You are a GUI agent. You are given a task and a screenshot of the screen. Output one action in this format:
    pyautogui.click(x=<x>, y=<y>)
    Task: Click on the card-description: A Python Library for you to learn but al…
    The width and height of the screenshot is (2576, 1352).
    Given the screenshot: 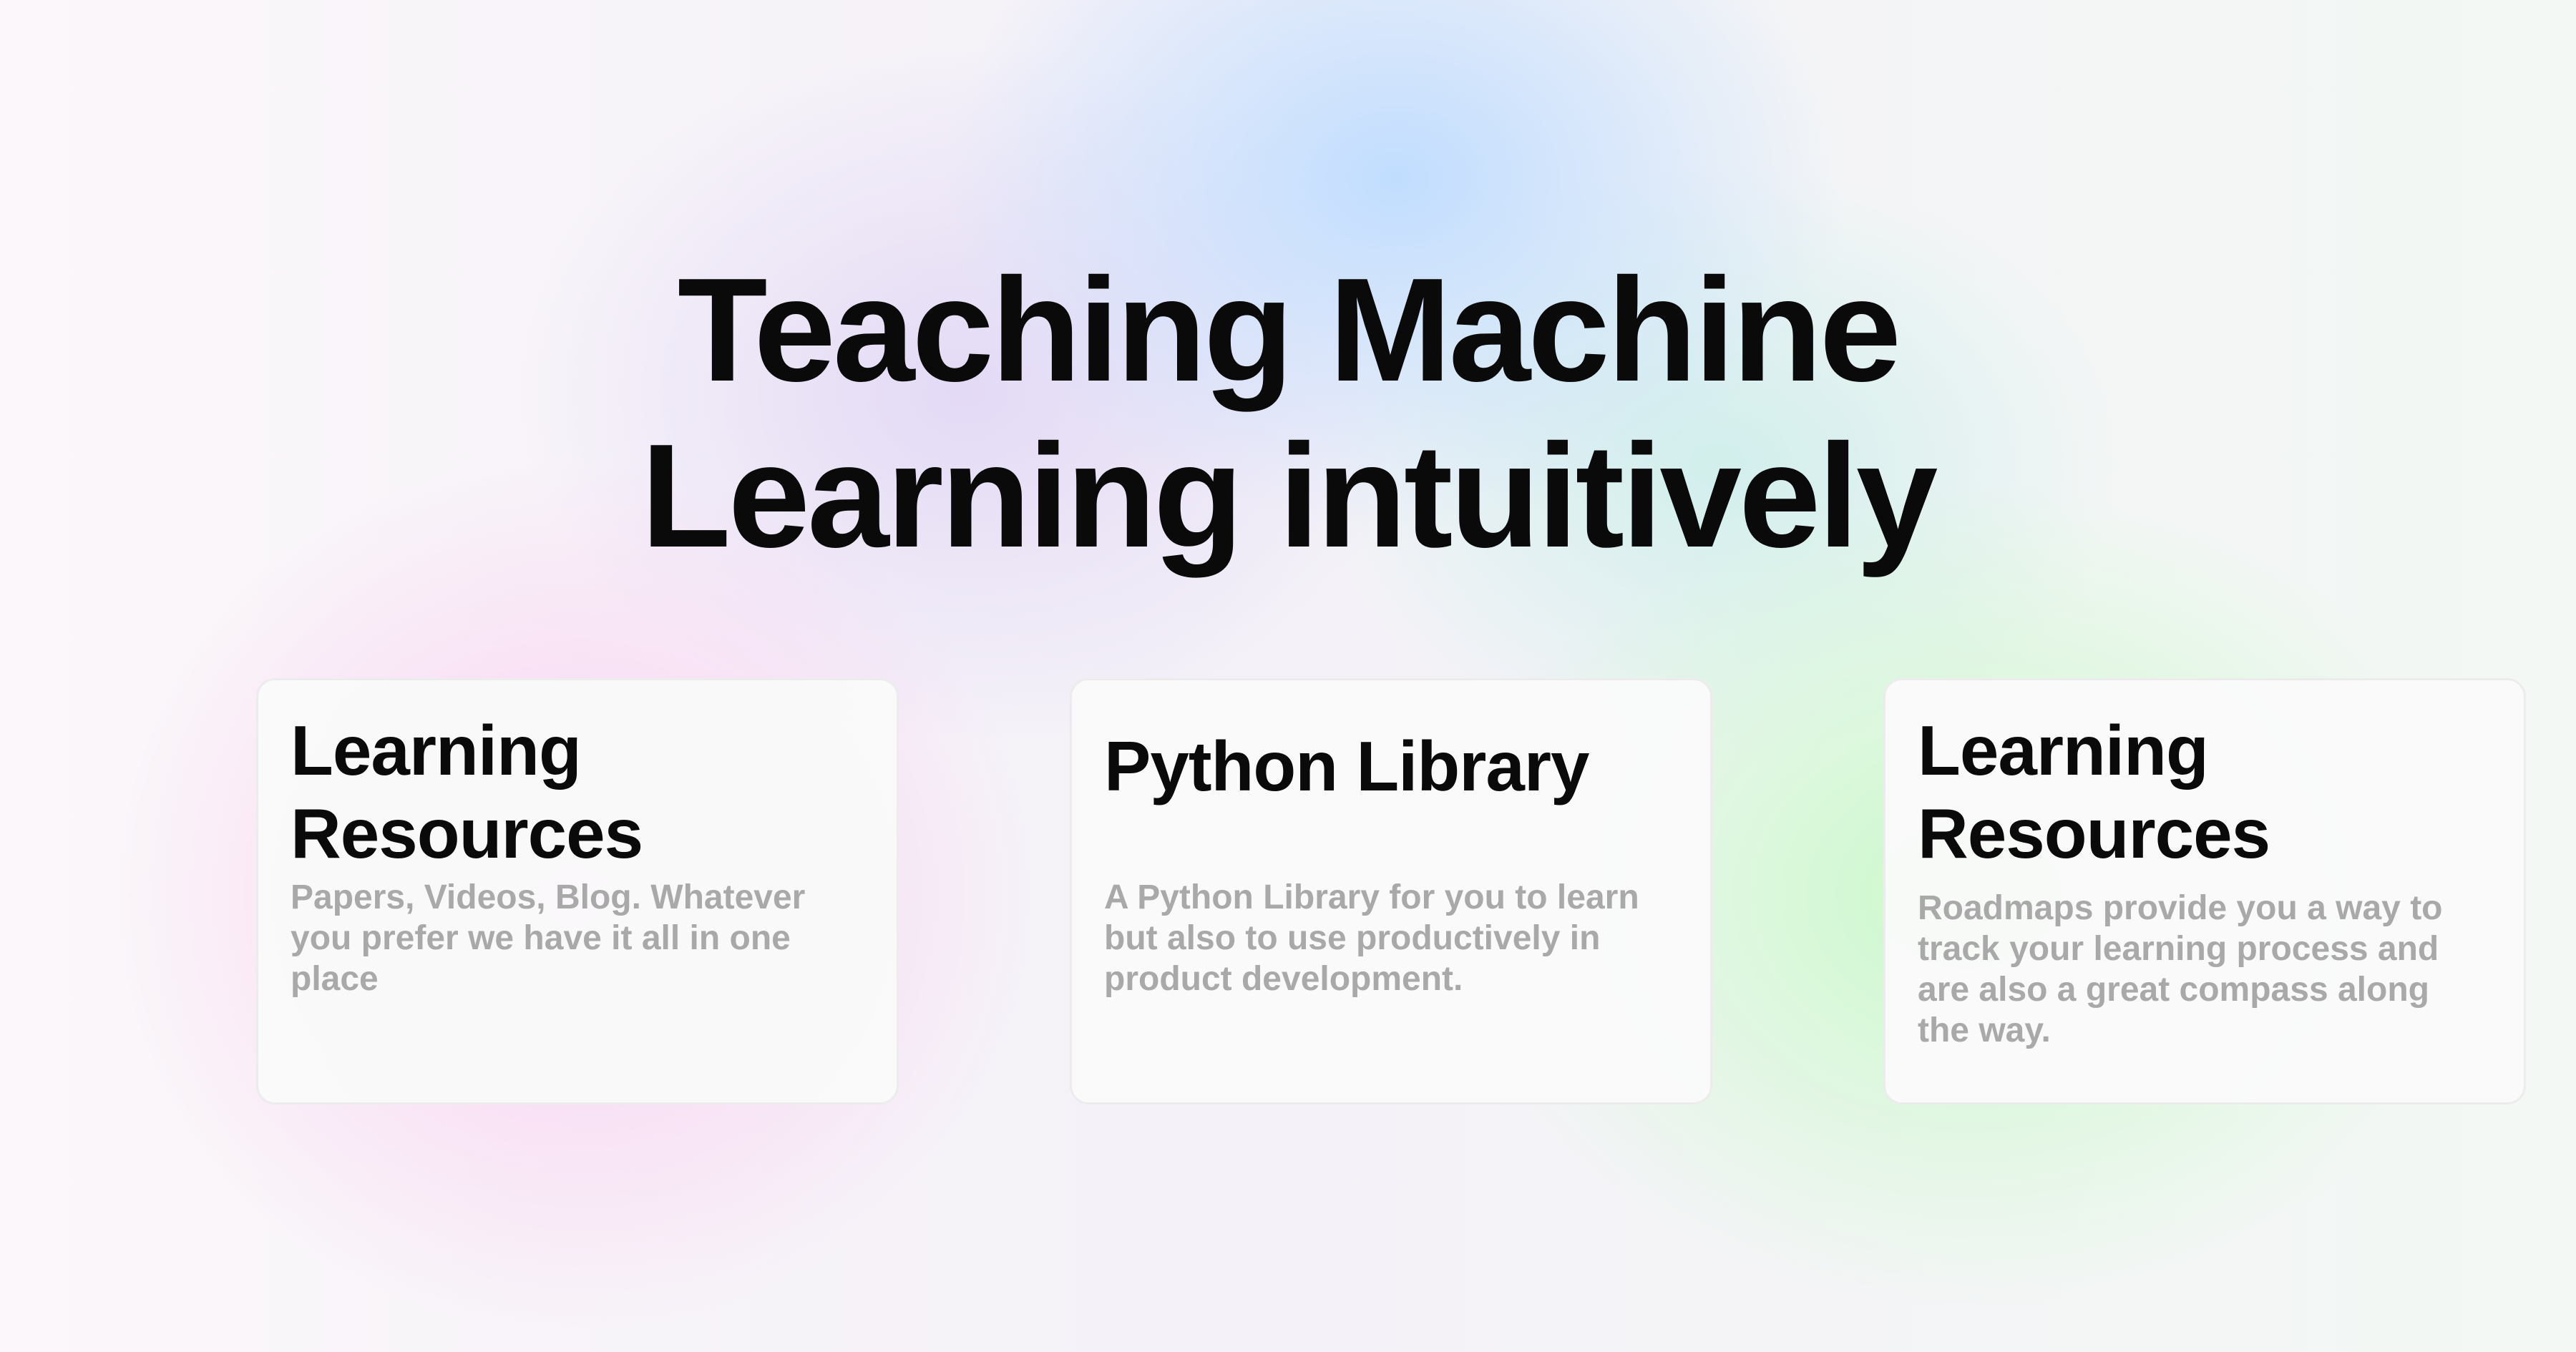 What is the action you would take?
    pyautogui.click(x=1371, y=938)
    